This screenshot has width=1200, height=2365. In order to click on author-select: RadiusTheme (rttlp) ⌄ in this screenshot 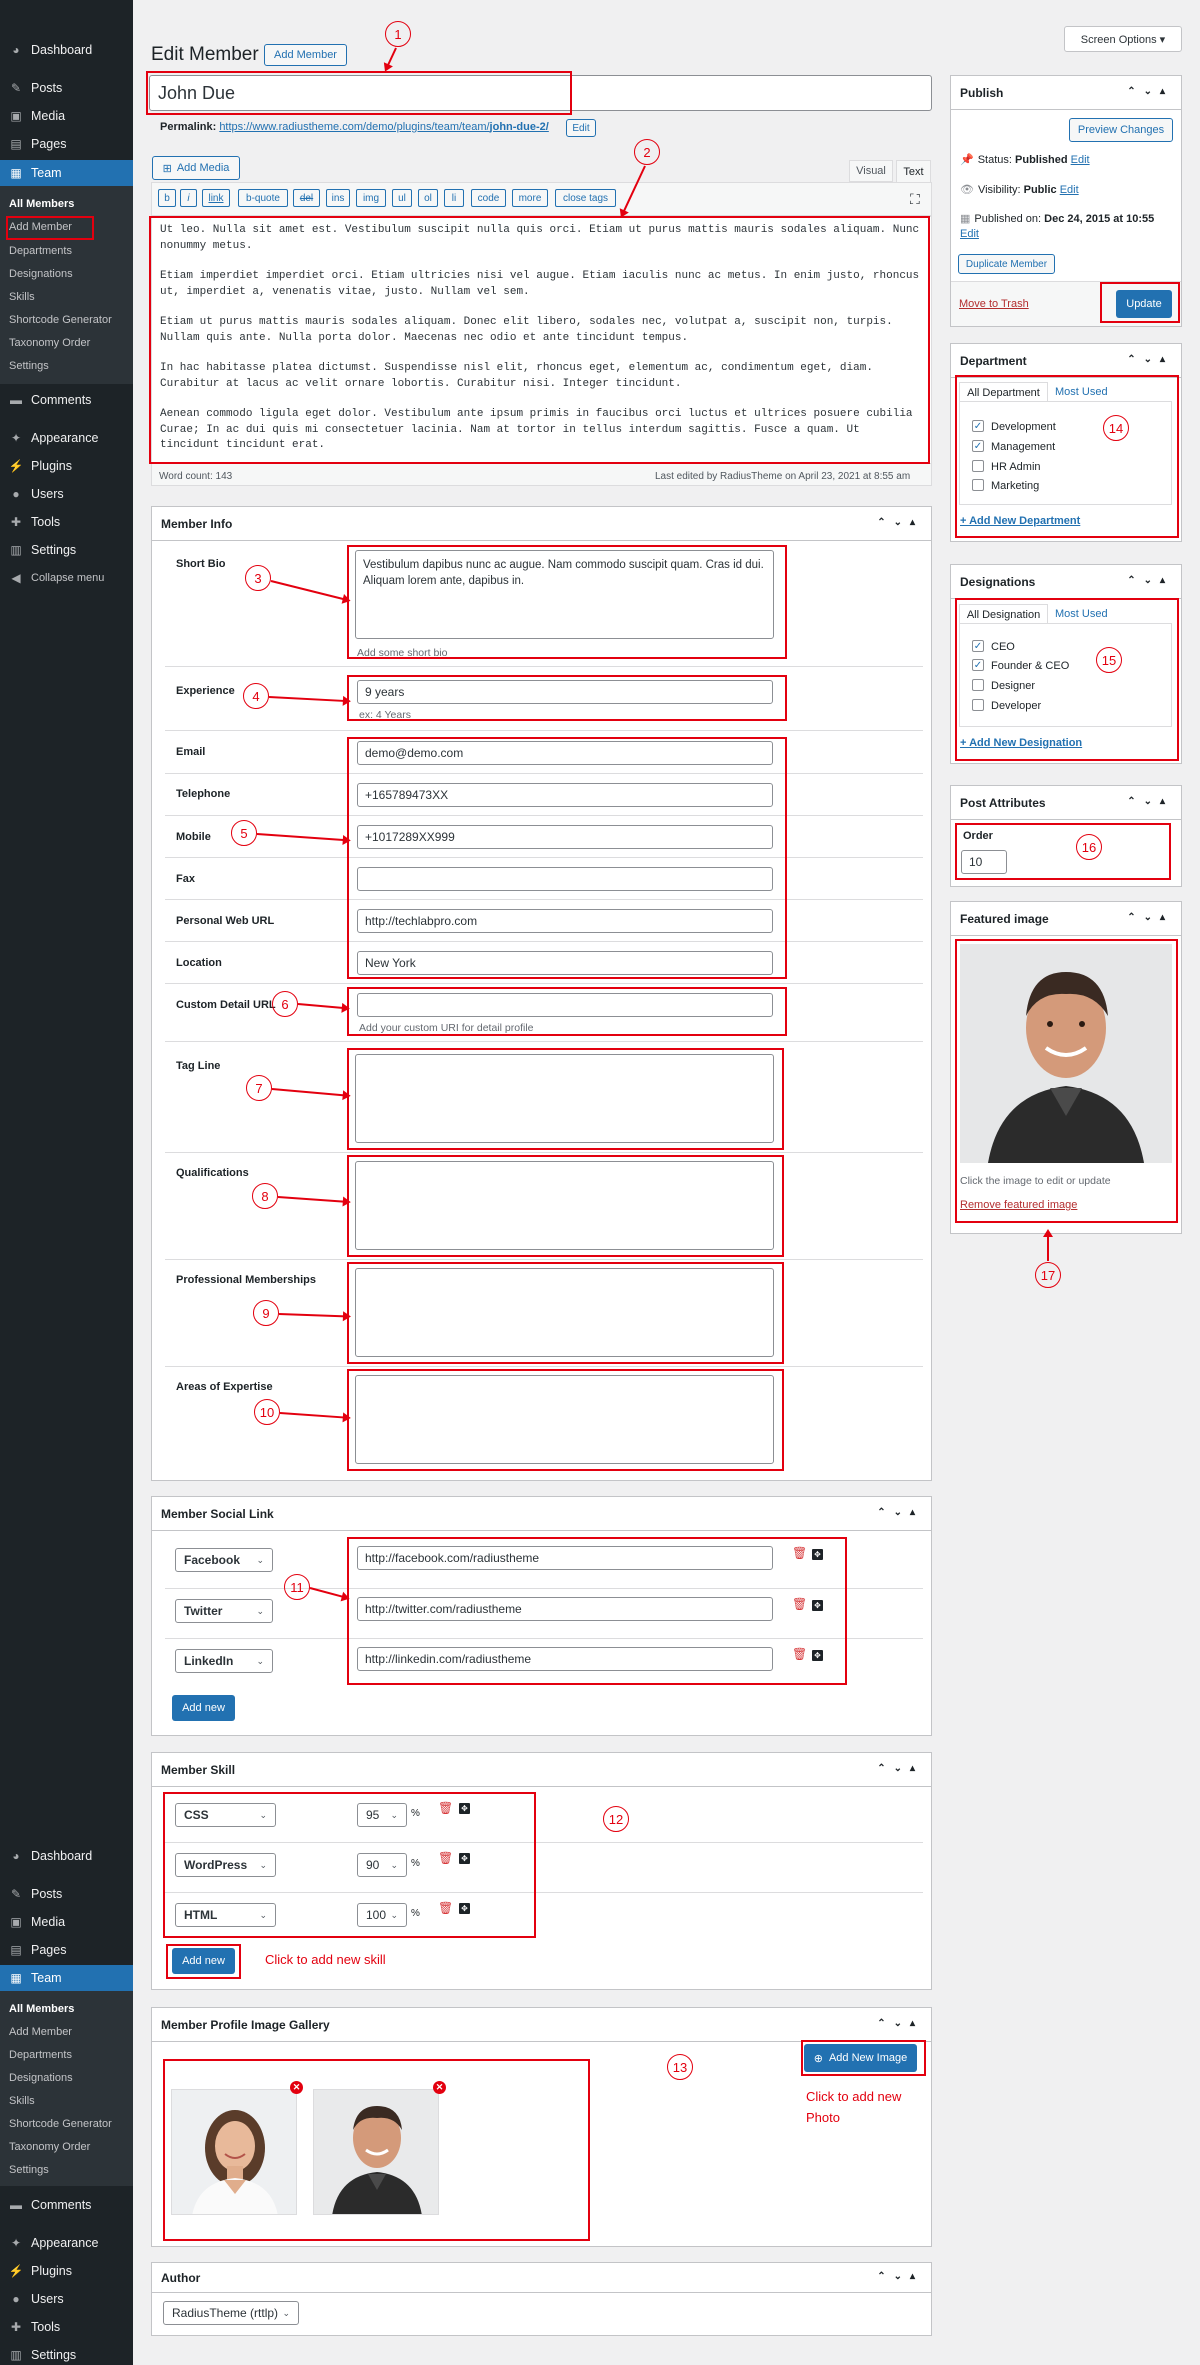, I will do `click(231, 2313)`.